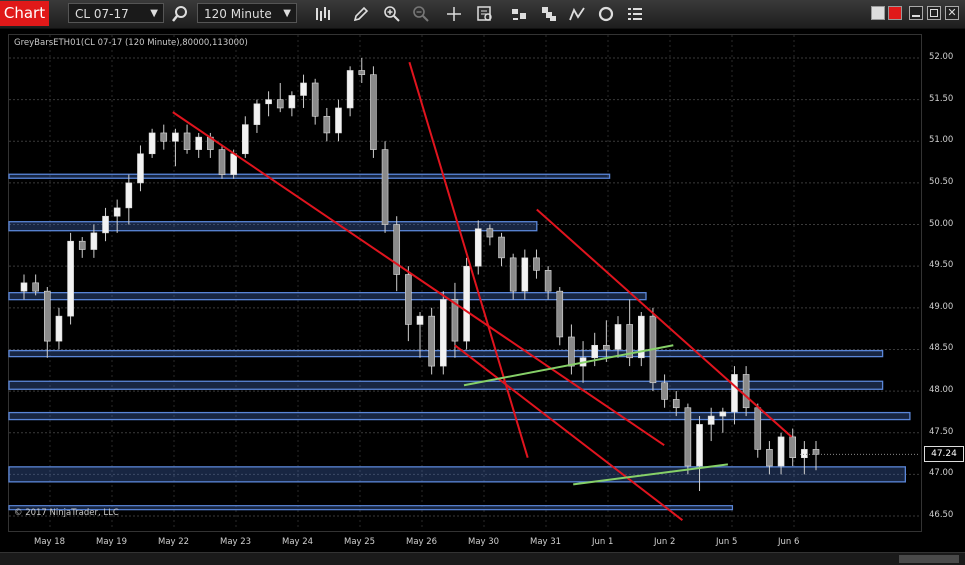 Image resolution: width=965 pixels, height=565 pixels. I want to click on horizontal-scrollbar, so click(482, 558).